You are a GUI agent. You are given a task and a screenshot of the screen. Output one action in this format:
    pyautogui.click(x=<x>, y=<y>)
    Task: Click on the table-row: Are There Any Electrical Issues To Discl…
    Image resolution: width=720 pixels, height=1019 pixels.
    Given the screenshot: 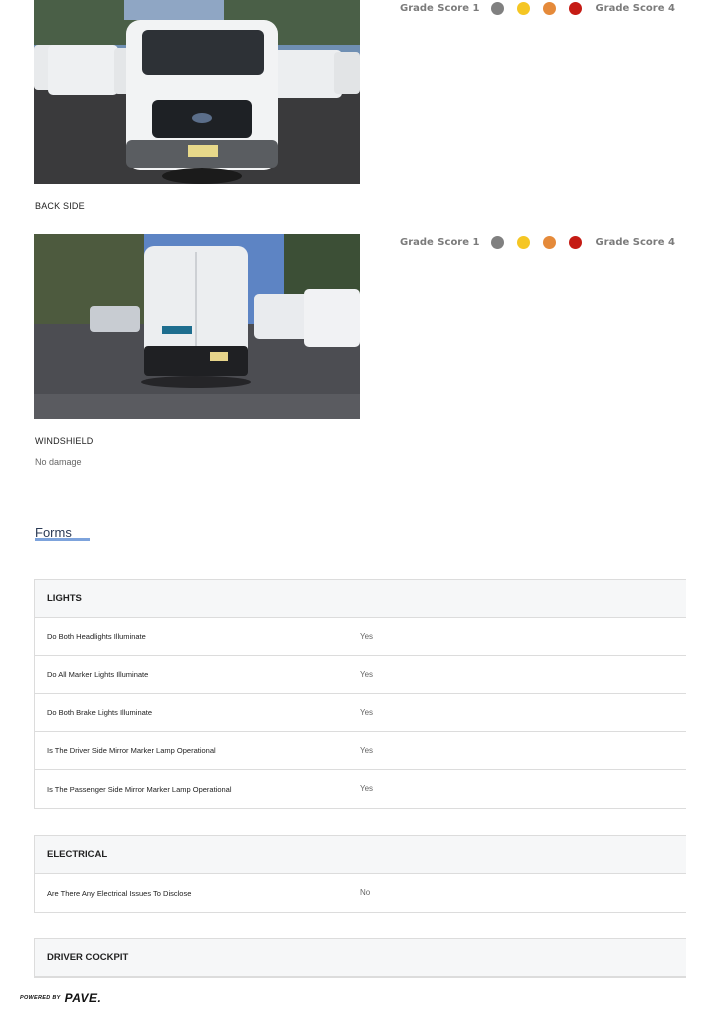 What is the action you would take?
    pyautogui.click(x=360, y=893)
    